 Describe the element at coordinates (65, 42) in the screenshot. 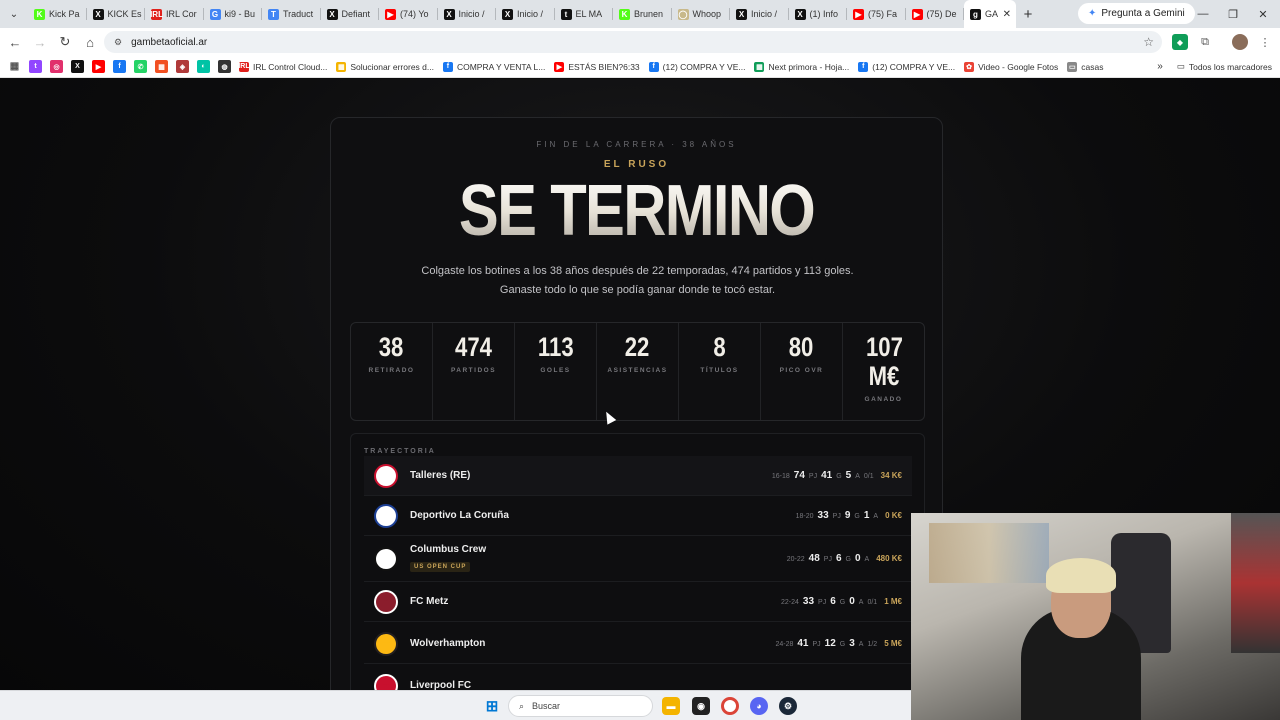

I see `reload-button: ↻` at that location.